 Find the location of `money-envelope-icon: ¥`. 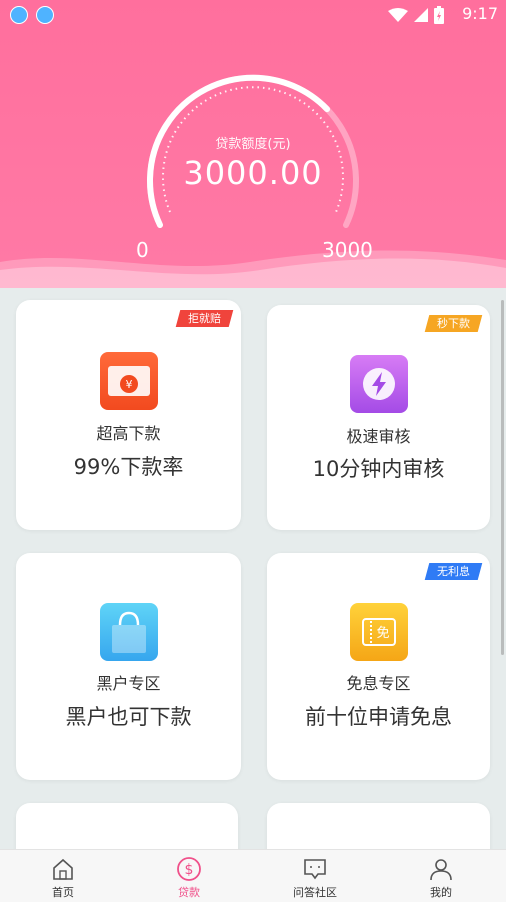

money-envelope-icon: ¥ is located at coordinates (128, 381).